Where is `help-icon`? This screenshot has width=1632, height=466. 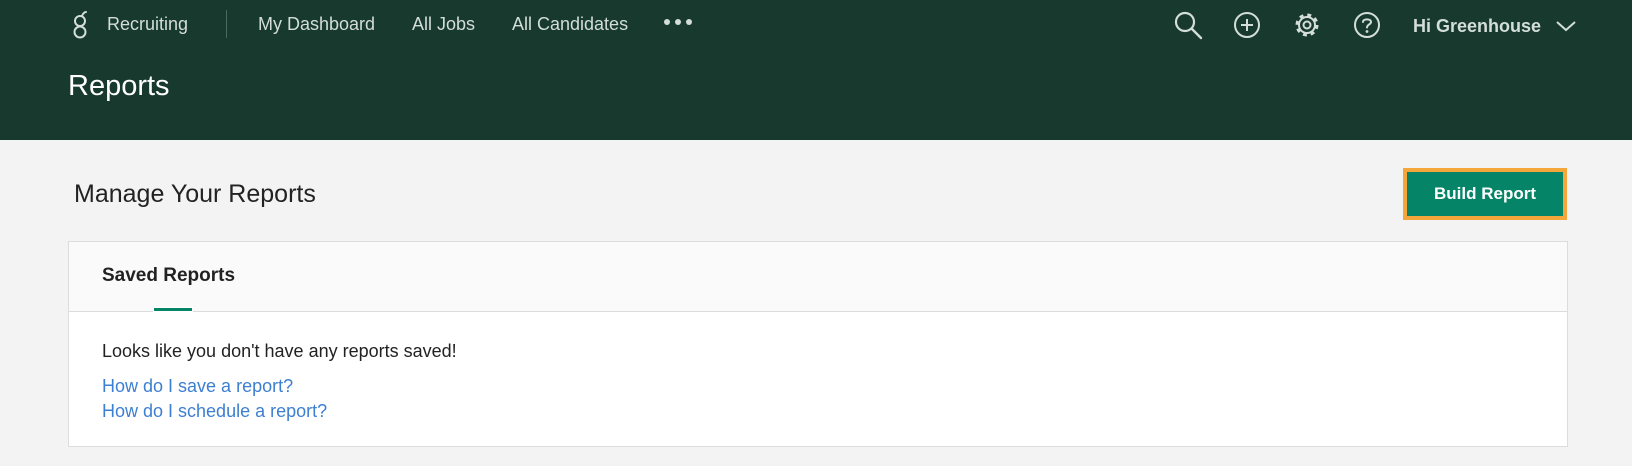 help-icon is located at coordinates (1367, 25).